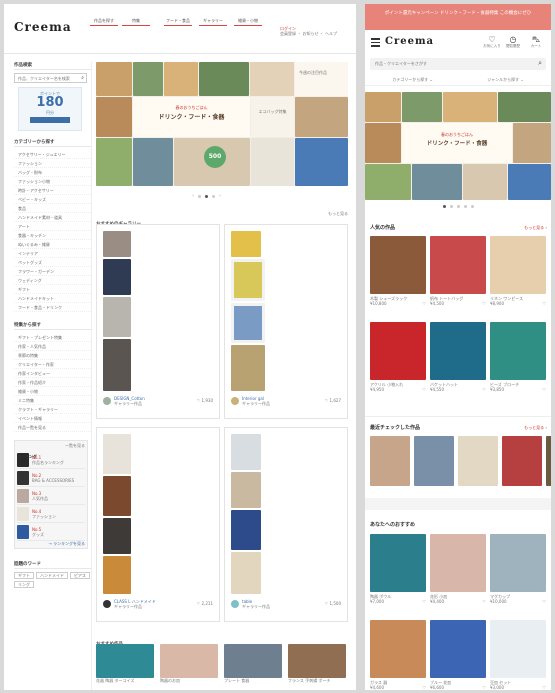  What do you see at coordinates (333, 400) in the screenshot?
I see `favorite-count: ♡ 1,627` at bounding box center [333, 400].